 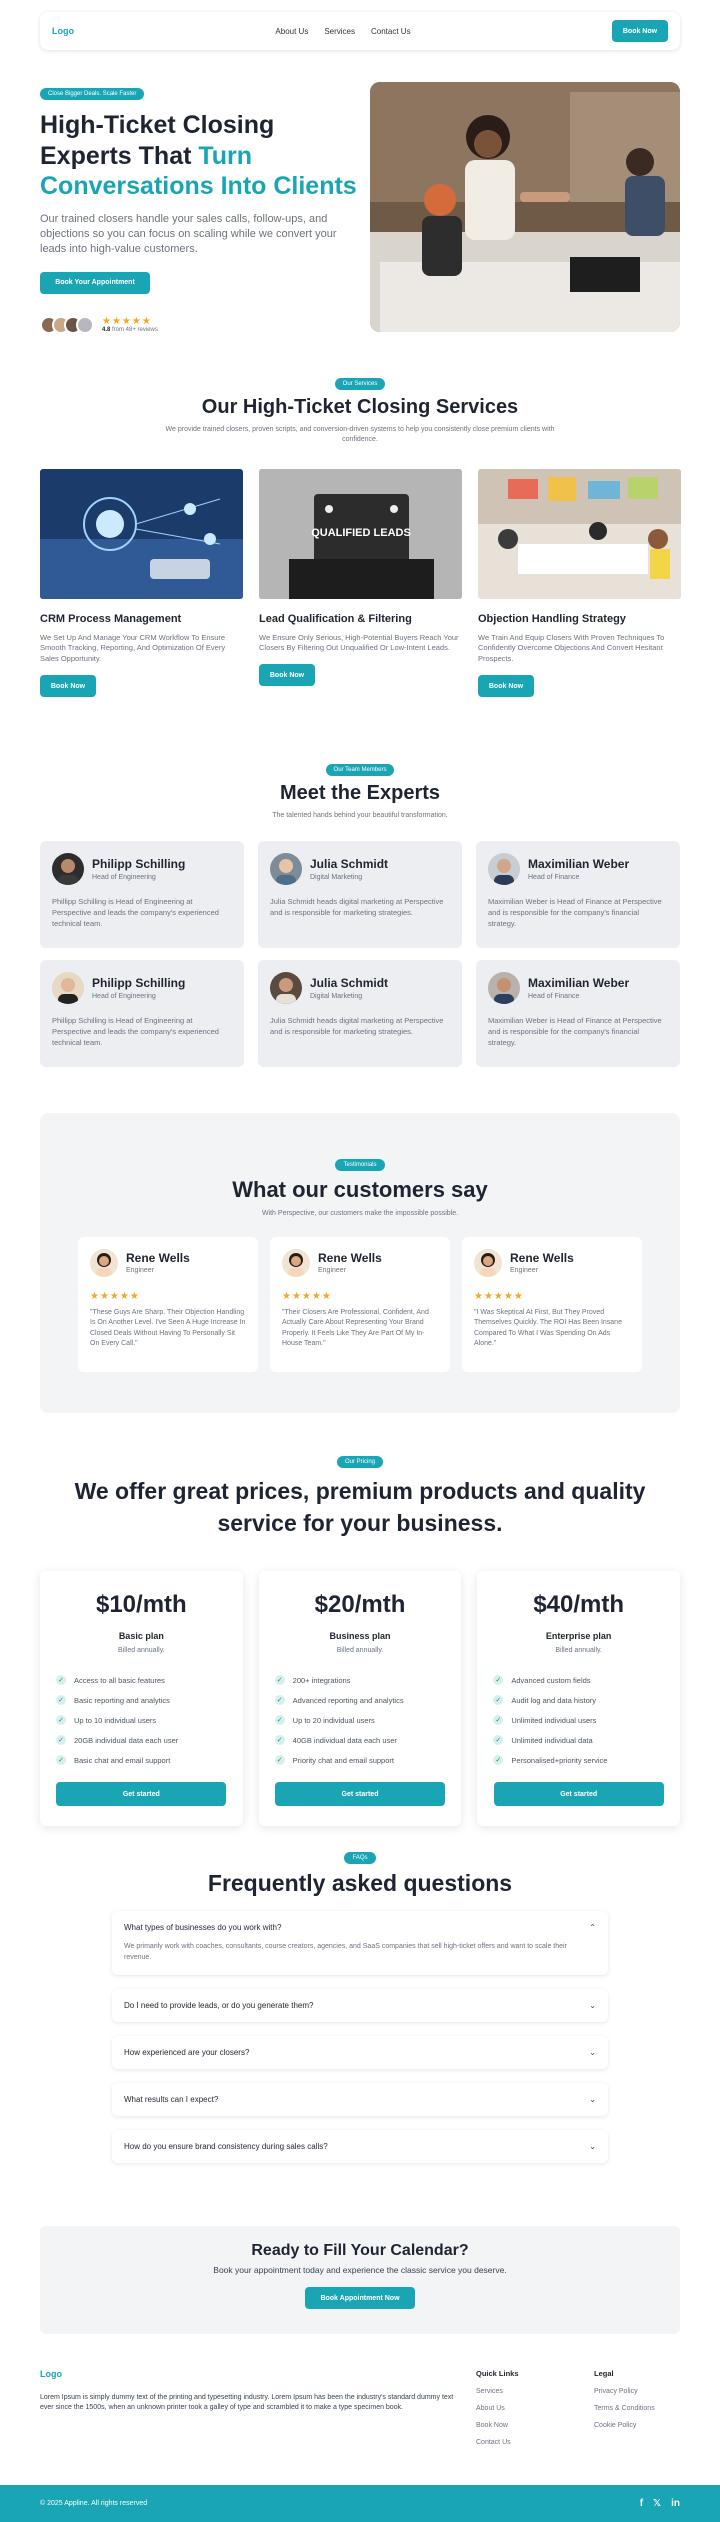 I want to click on twitter-icon: 𝕏, so click(x=657, y=2503).